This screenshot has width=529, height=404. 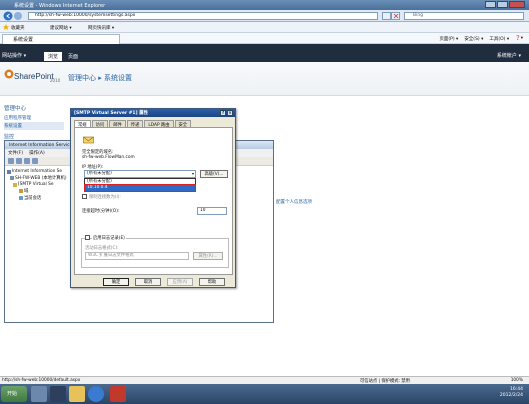 What do you see at coordinates (223, 113) in the screenshot?
I see `dialog-help-button: ?` at bounding box center [223, 113].